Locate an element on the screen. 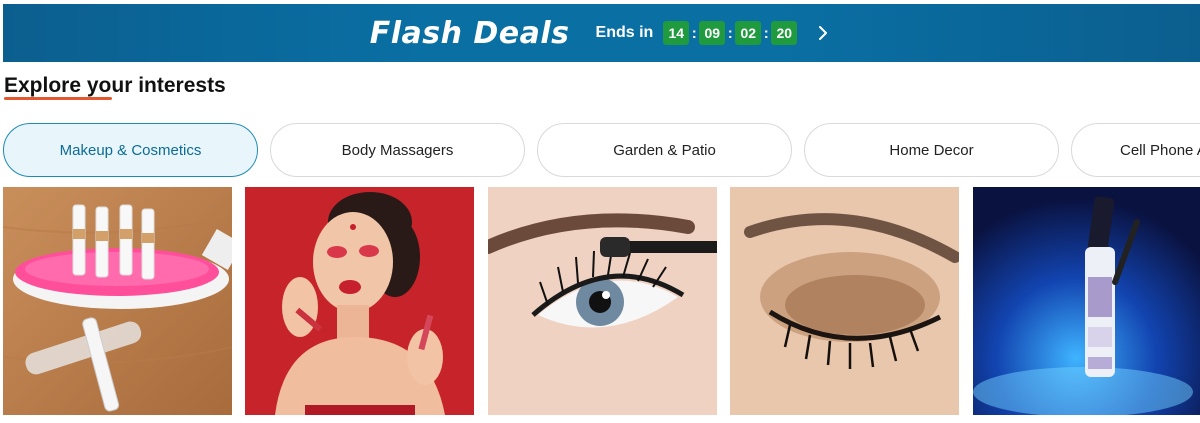 This screenshot has height=423, width=1200. timer-minutes: 09 is located at coordinates (712, 33).